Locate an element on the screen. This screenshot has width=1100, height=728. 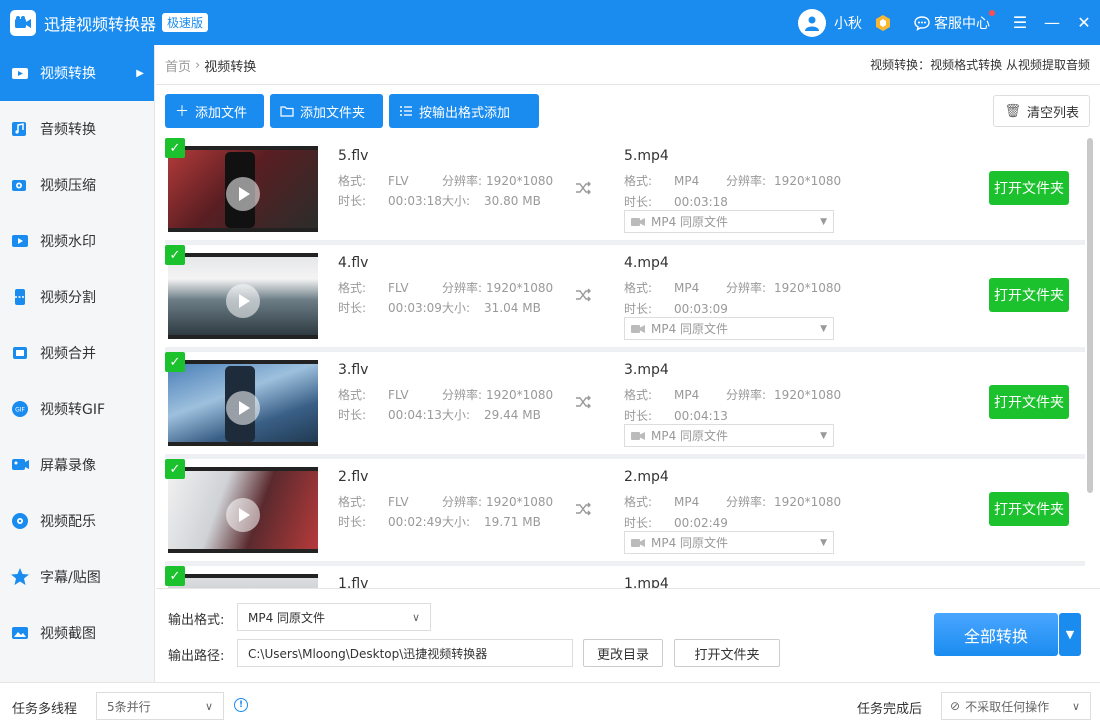
breadcrumb: 首页 › 视频转换 is located at coordinates (210, 65).